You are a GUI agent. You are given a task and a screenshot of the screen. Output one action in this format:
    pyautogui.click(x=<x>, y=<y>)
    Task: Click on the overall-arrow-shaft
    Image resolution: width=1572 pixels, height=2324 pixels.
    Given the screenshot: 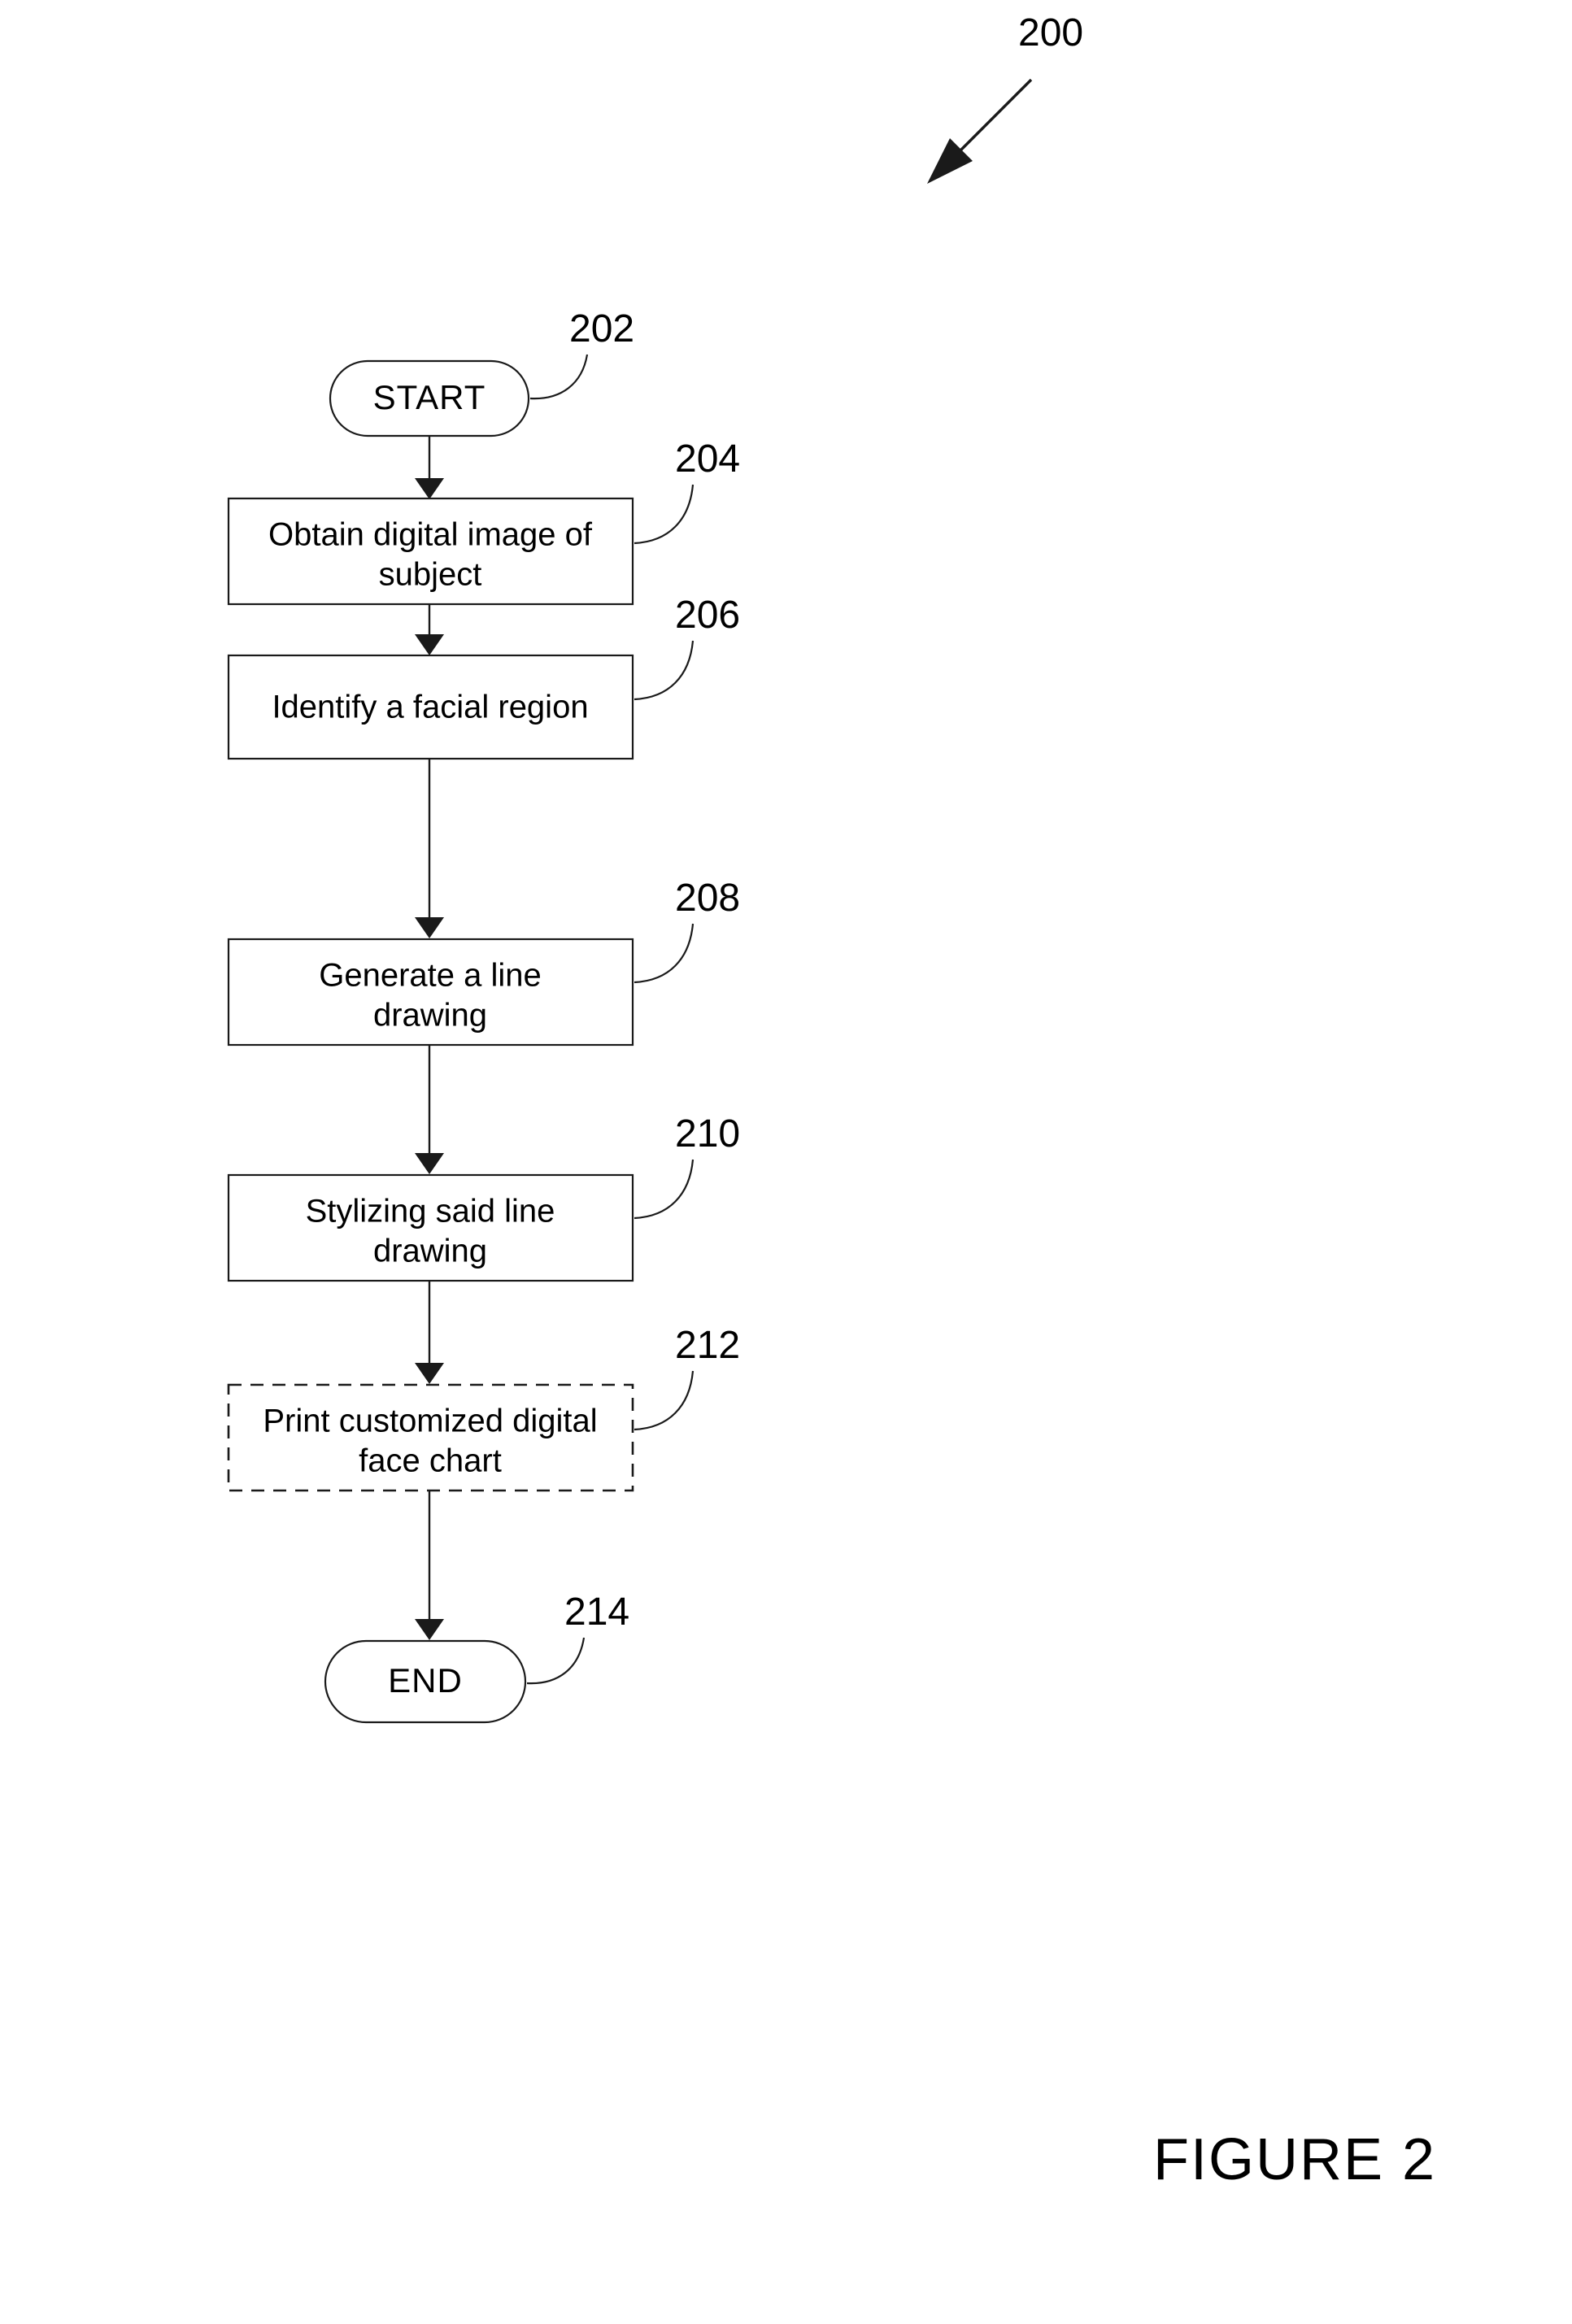 What is the action you would take?
    pyautogui.click(x=990, y=120)
    